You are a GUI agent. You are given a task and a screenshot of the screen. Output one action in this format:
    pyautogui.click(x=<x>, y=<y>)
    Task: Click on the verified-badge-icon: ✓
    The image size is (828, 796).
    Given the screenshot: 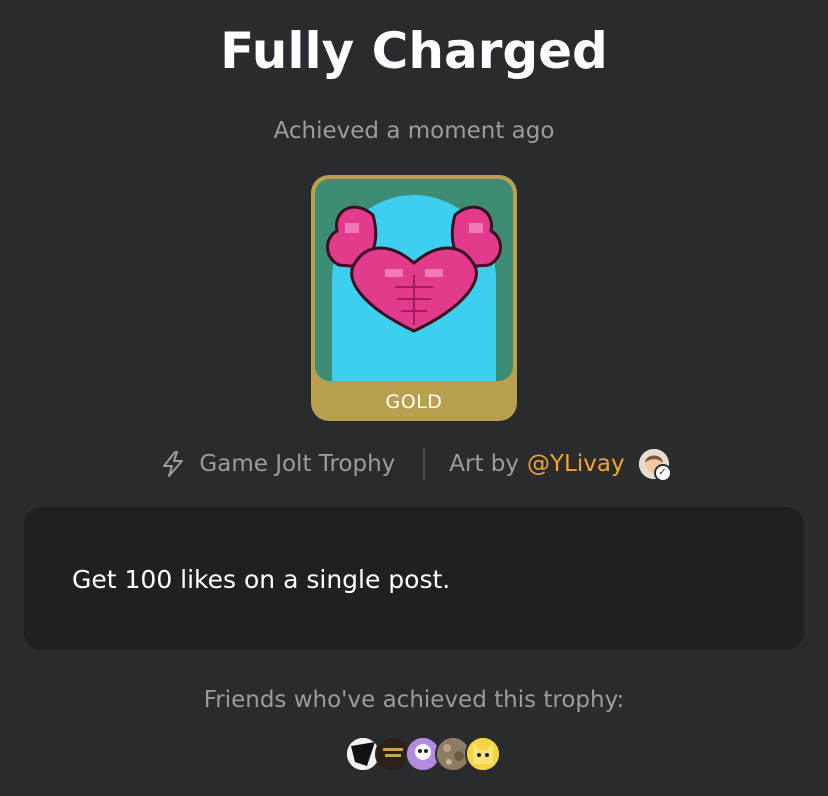 What is the action you would take?
    pyautogui.click(x=662, y=473)
    